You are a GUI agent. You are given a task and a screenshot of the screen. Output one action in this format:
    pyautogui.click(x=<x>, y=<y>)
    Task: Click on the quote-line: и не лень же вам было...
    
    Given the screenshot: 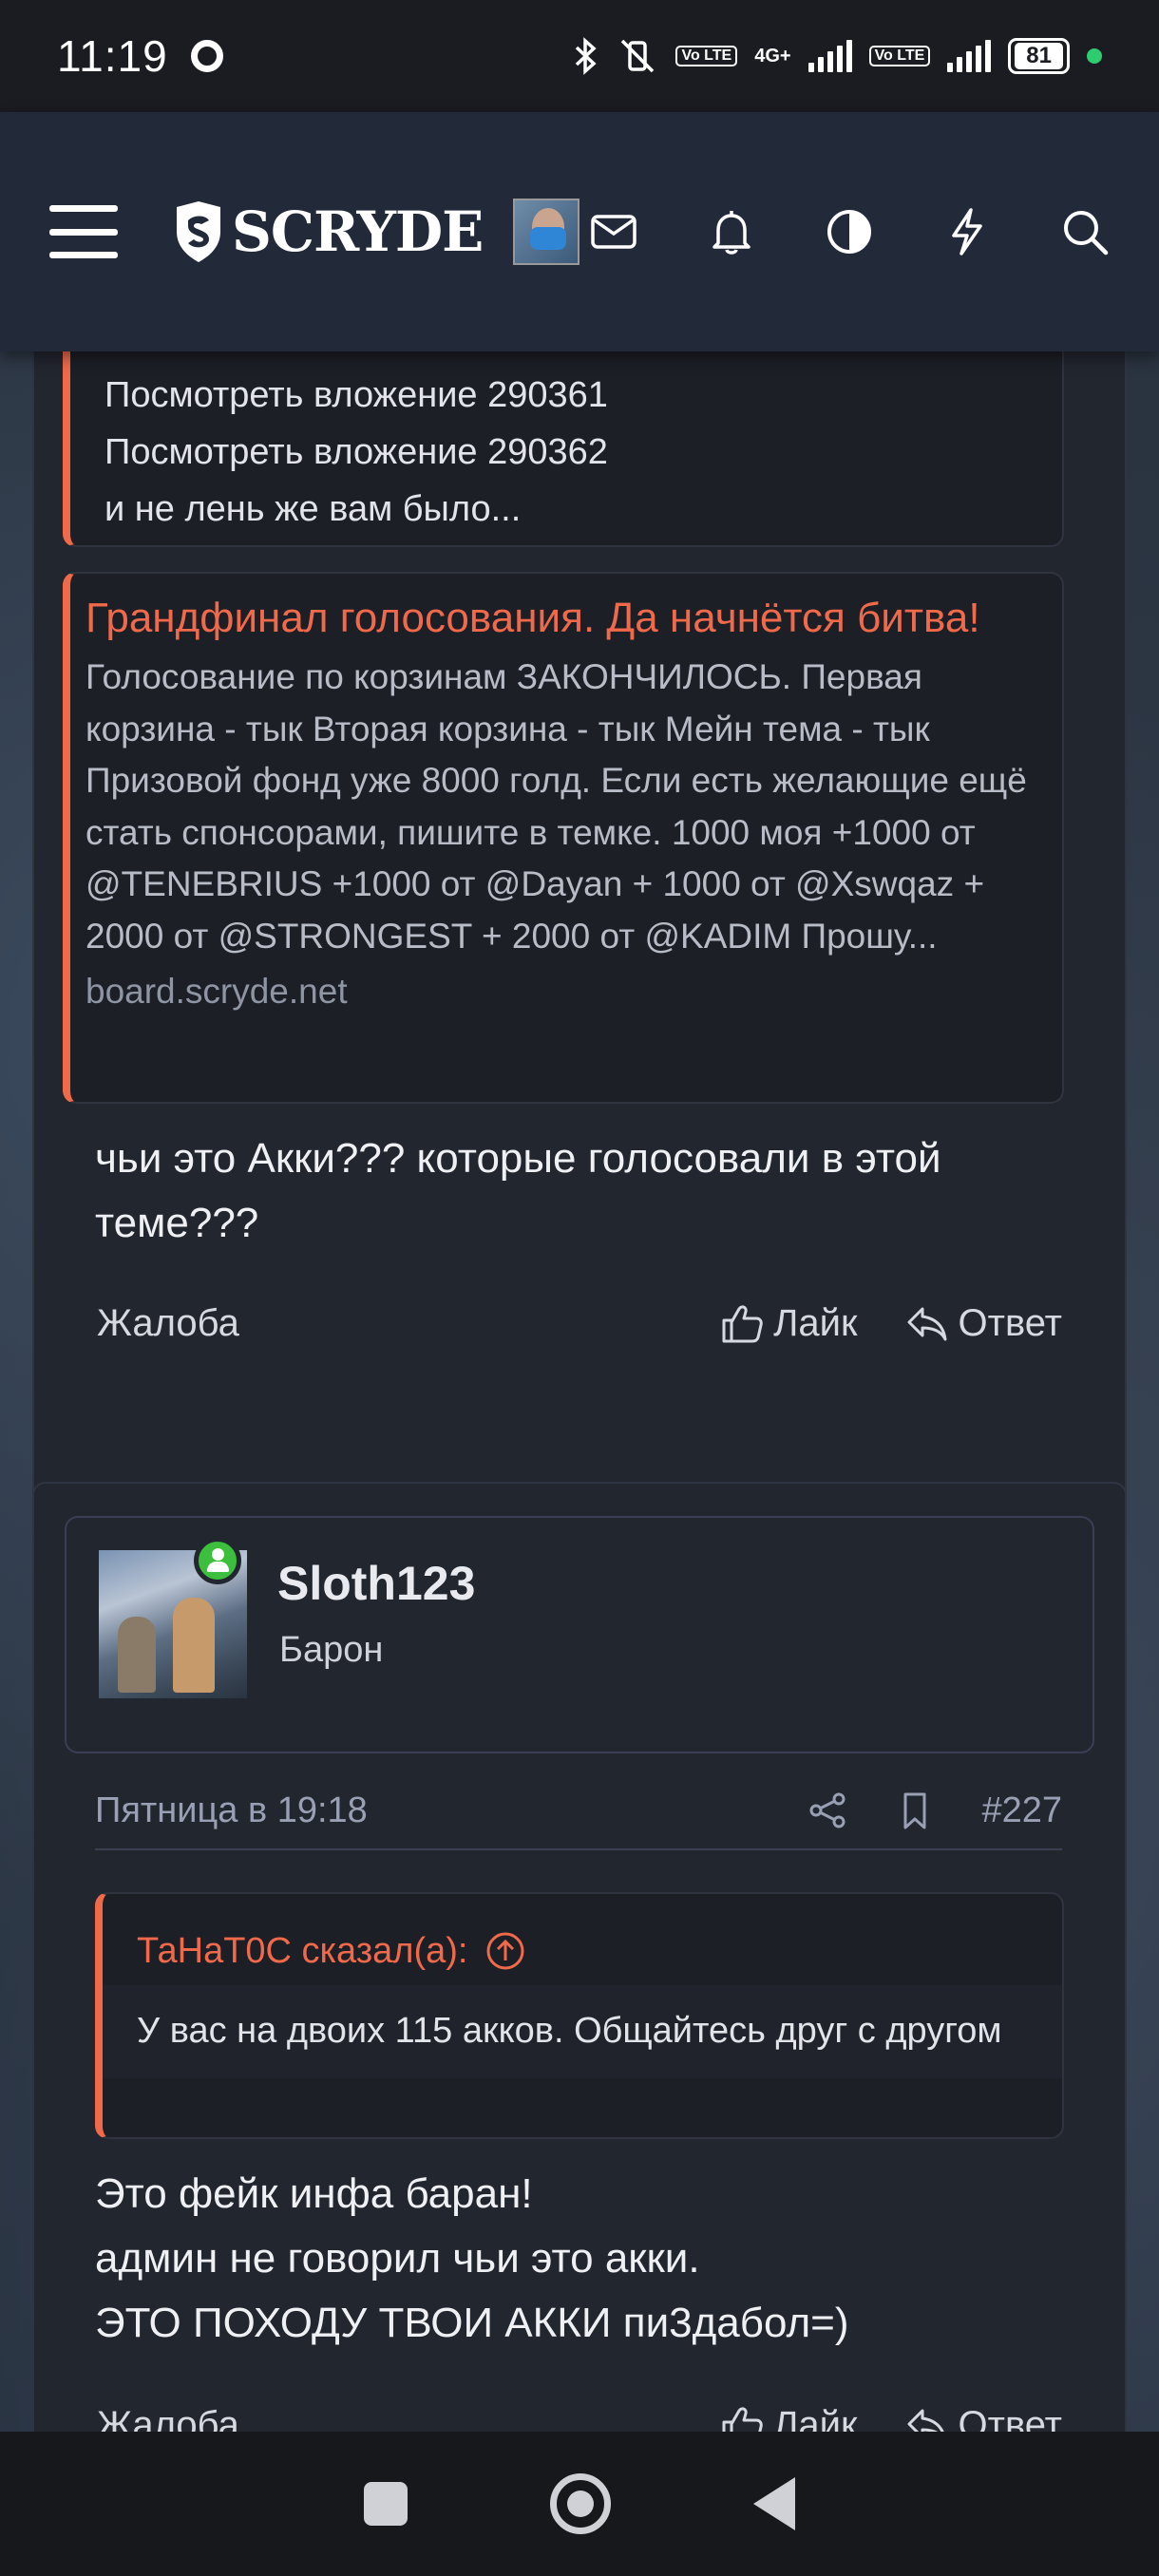 What is the action you would take?
    pyautogui.click(x=313, y=509)
    